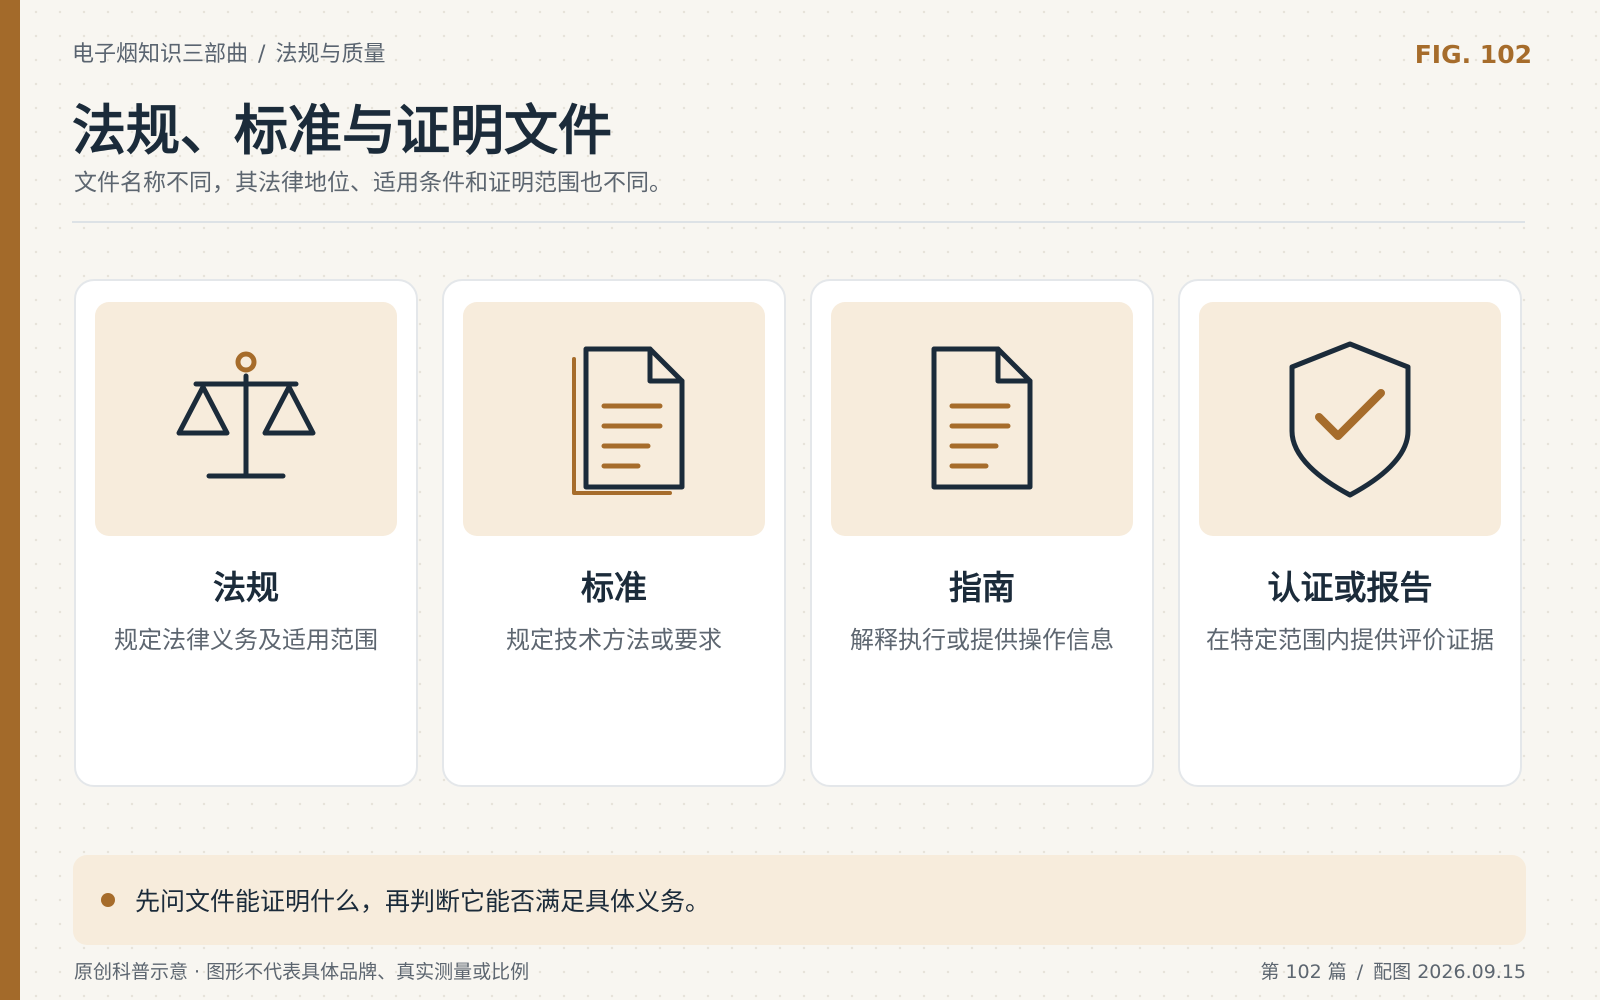 The image size is (1600, 1000). I want to click on card-standard: 标准 规定技术方法或要求, so click(614, 533).